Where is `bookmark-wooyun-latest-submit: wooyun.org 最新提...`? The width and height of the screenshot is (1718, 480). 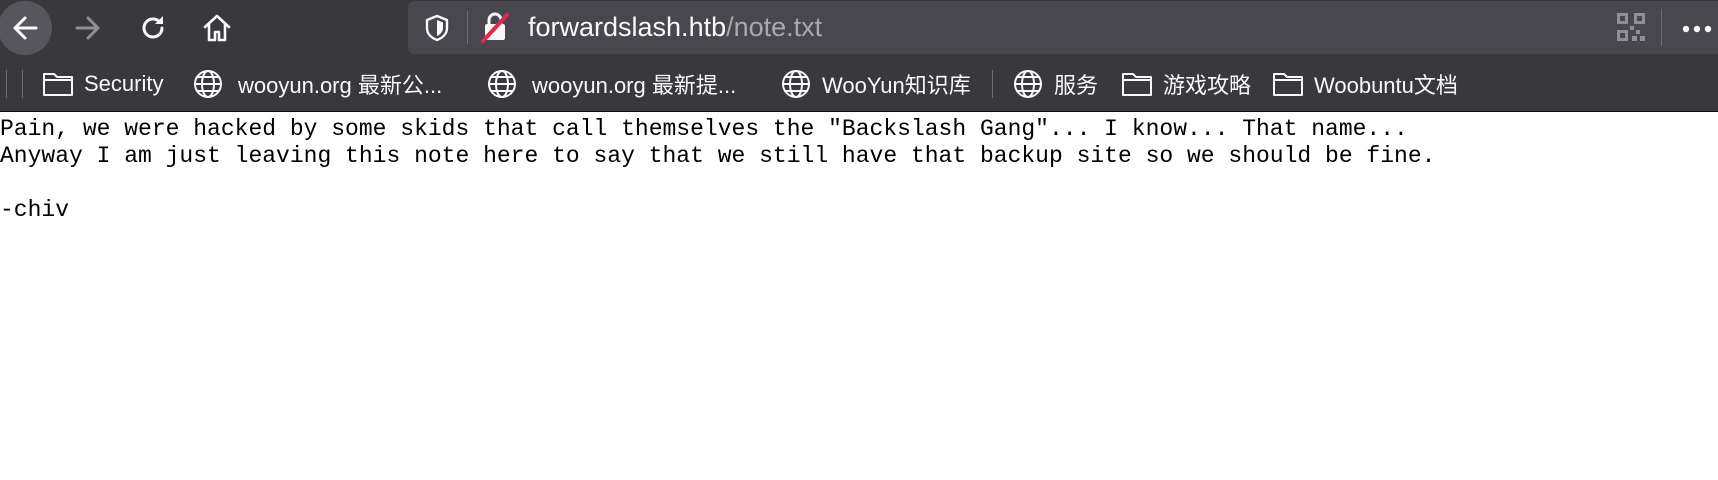 bookmark-wooyun-latest-submit: wooyun.org 最新提... is located at coordinates (611, 83).